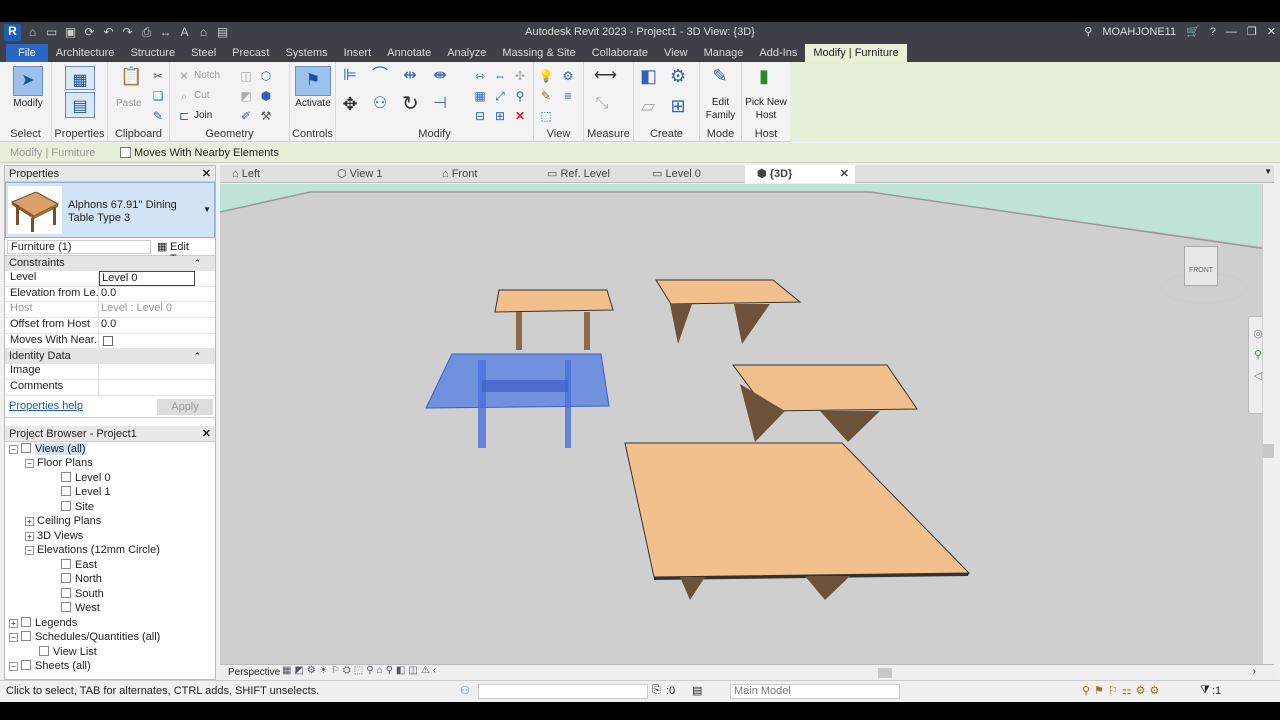  I want to click on tab-architecture: Architecture, so click(85, 53).